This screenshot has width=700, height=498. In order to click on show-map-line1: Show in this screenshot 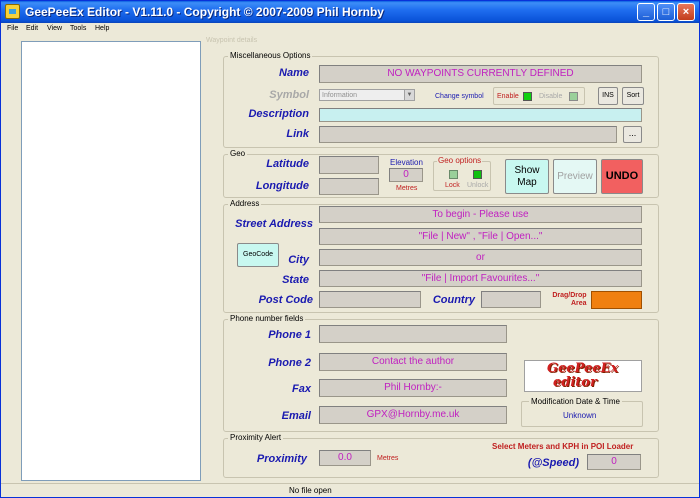, I will do `click(527, 170)`.